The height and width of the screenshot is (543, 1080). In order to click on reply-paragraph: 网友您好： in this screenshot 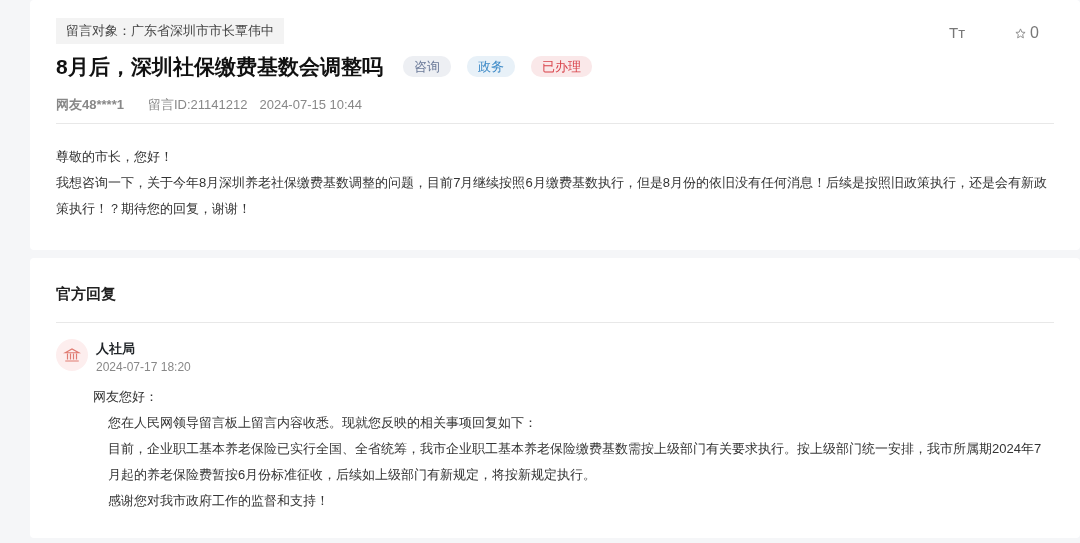, I will do `click(126, 397)`.